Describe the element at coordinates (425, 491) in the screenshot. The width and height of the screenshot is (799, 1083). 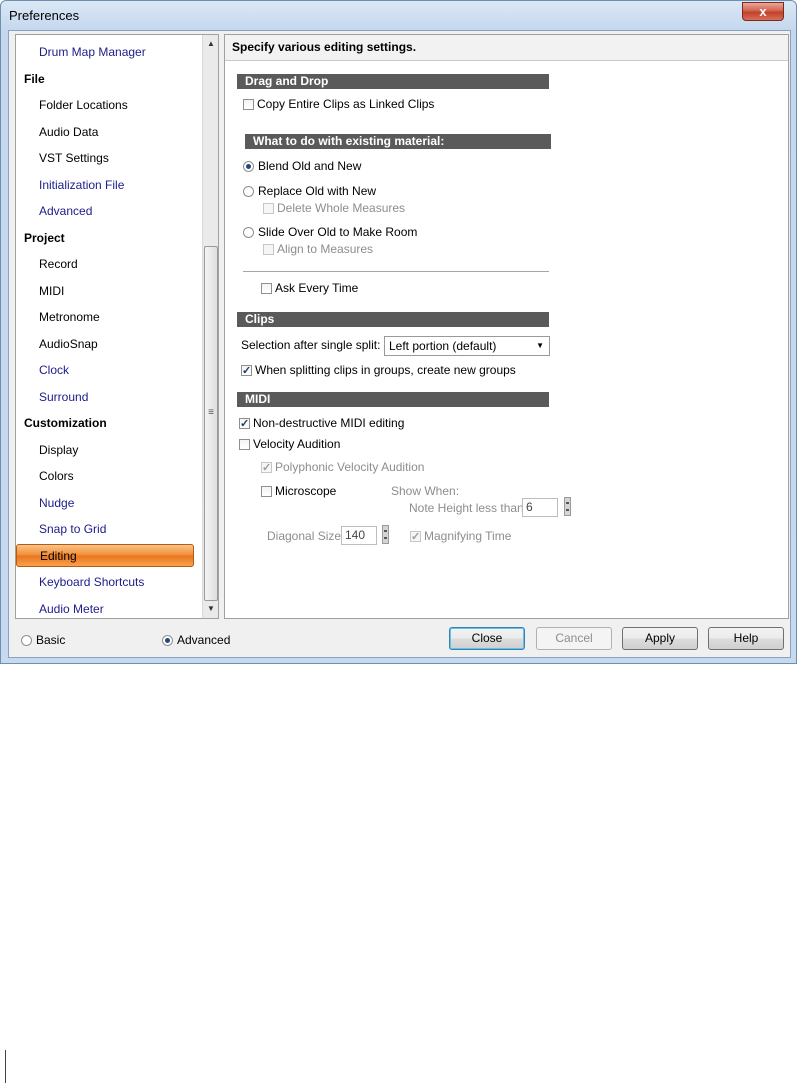
I see `show-when-label: Show When:` at that location.